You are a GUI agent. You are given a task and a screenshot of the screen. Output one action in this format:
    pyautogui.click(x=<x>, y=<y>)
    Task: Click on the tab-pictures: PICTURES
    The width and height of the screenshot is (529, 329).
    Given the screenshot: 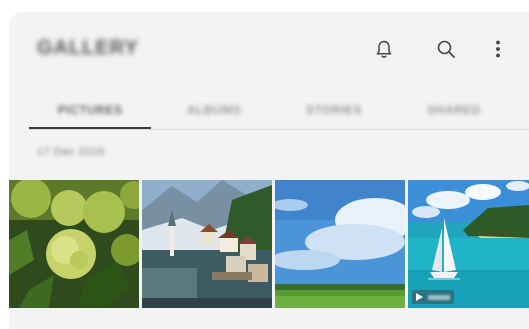 What is the action you would take?
    pyautogui.click(x=90, y=110)
    